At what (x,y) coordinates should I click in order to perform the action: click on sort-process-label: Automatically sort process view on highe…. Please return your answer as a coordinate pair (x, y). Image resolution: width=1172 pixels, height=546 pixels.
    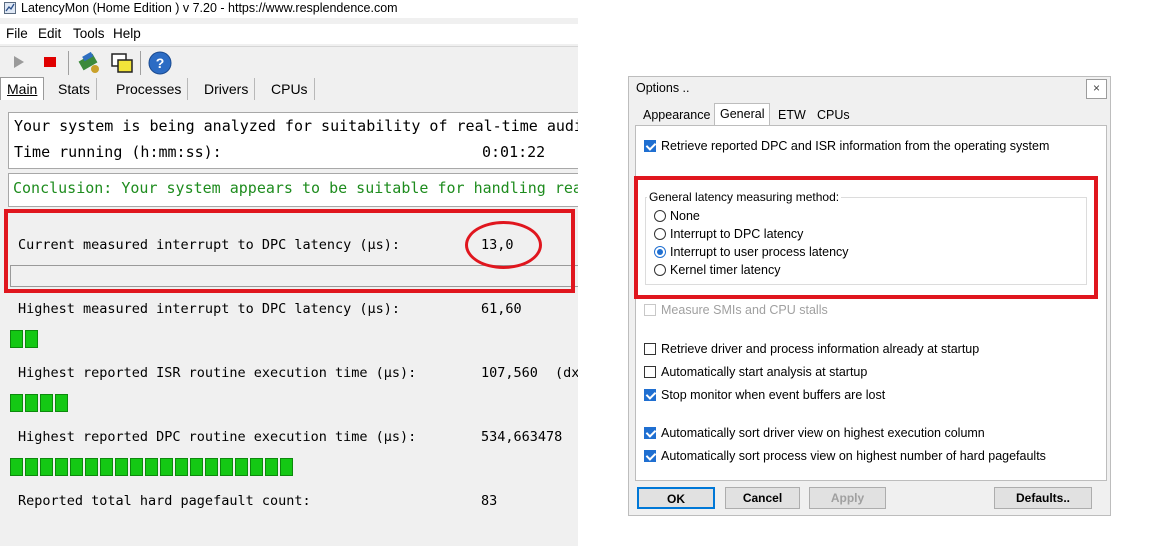
    Looking at the image, I should click on (853, 456).